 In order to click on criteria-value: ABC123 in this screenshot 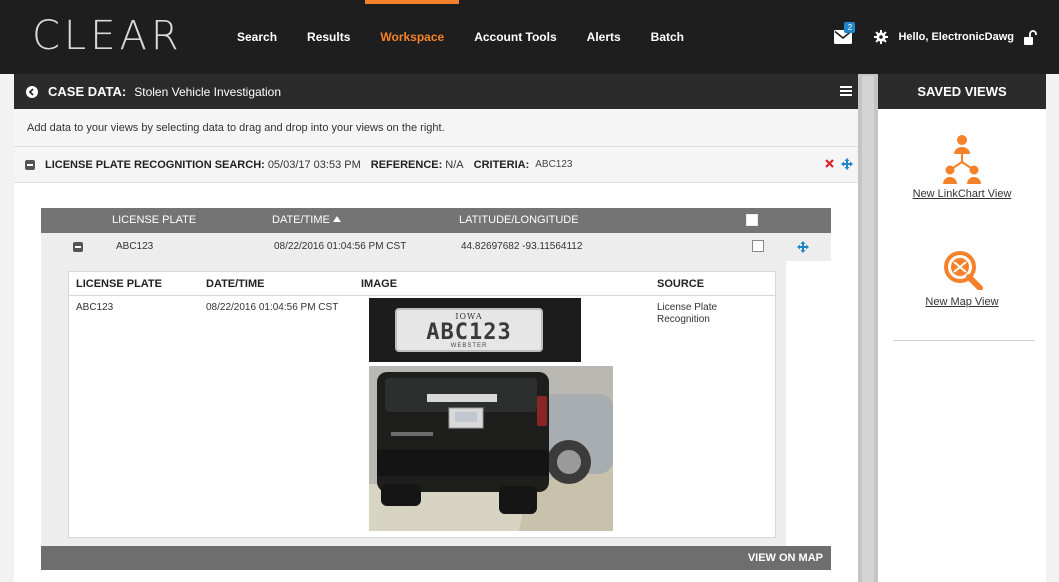, I will do `click(554, 164)`.